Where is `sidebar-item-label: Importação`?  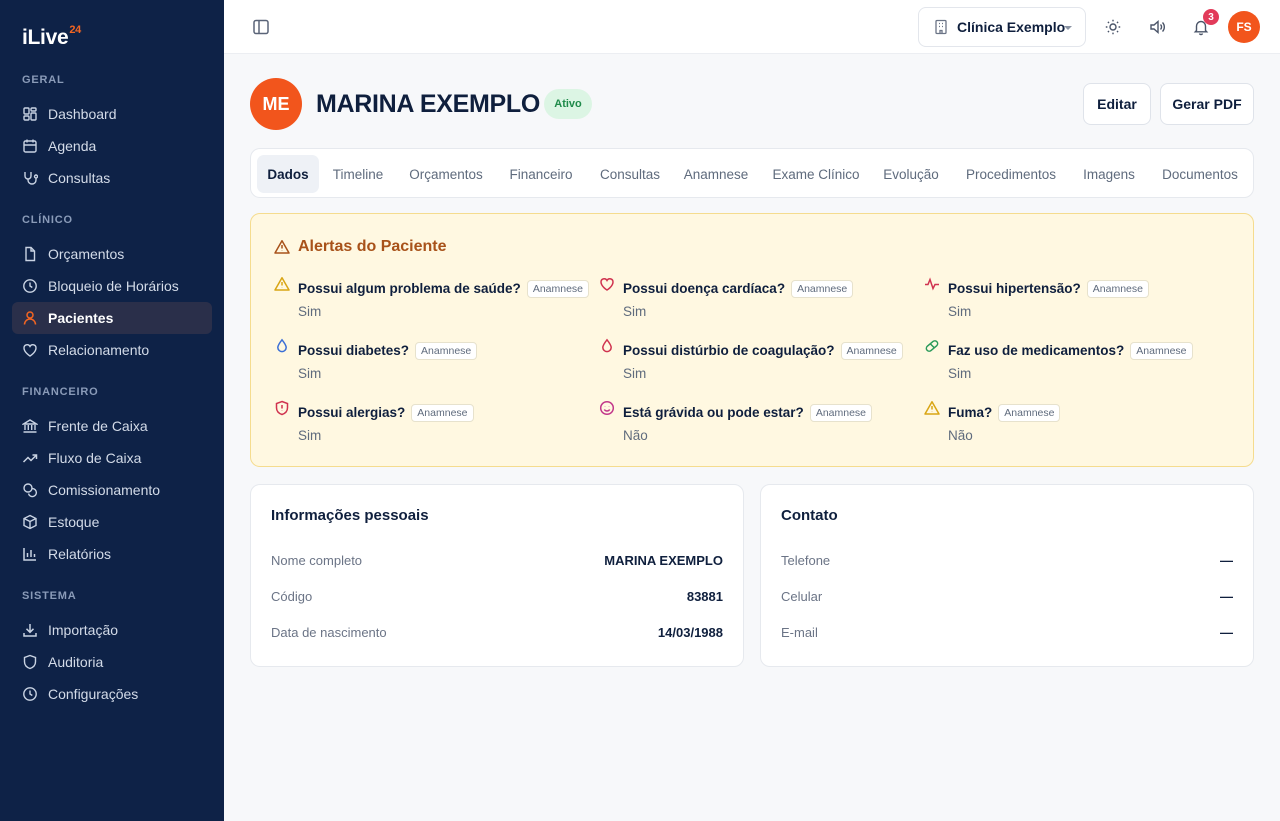
sidebar-item-label: Importação is located at coordinates (83, 630).